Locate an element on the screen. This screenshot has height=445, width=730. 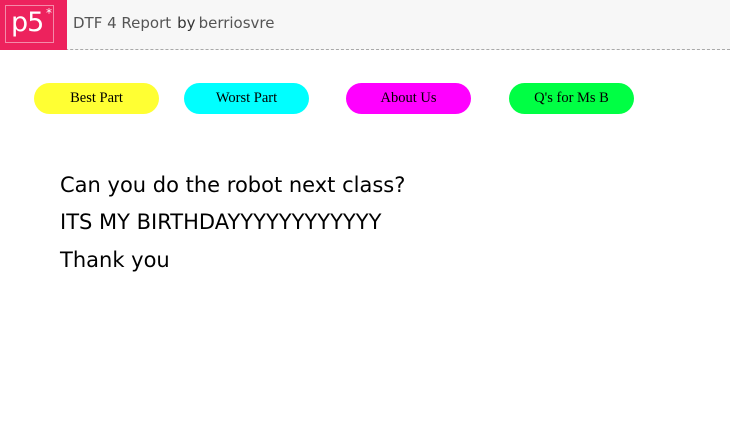
project-title-area: DTF 4 Report by berriosvre is located at coordinates (174, 23).